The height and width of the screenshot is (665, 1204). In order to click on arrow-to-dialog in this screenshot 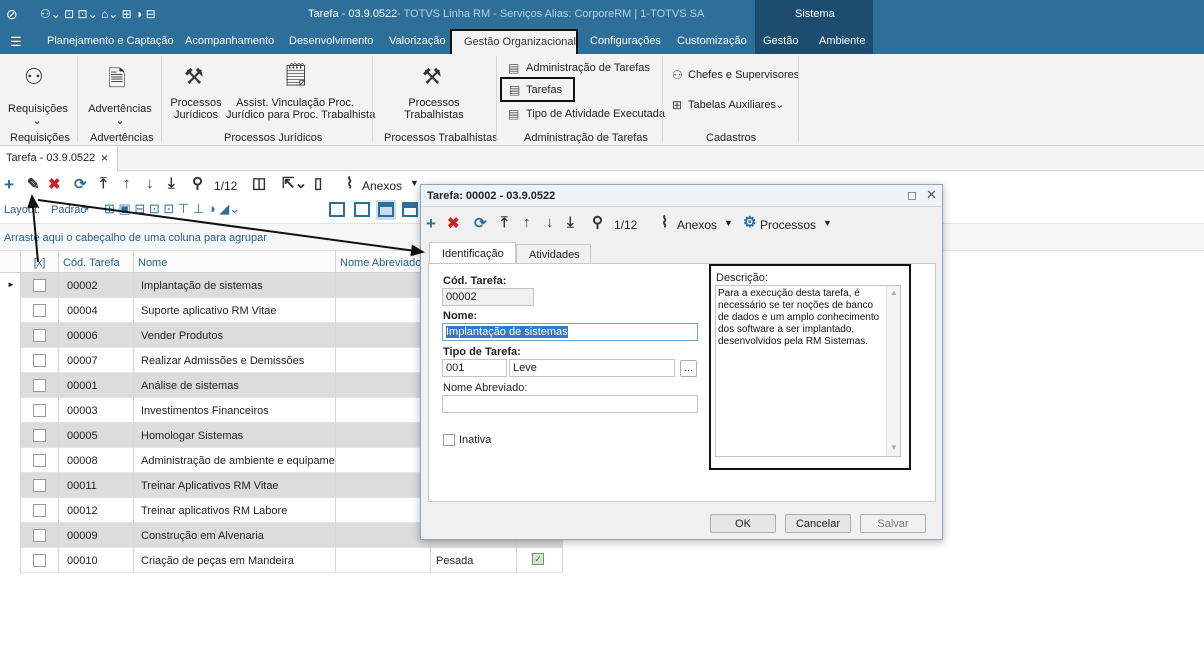, I will do `click(231, 228)`.